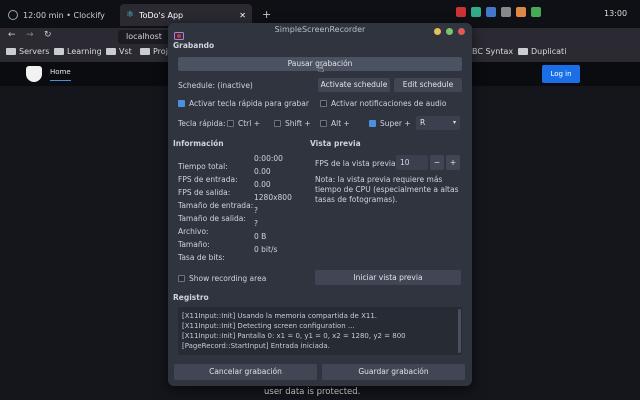 This screenshot has height=400, width=640. What do you see at coordinates (321, 69) in the screenshot?
I see `mouse-cursor-icon: ☝` at bounding box center [321, 69].